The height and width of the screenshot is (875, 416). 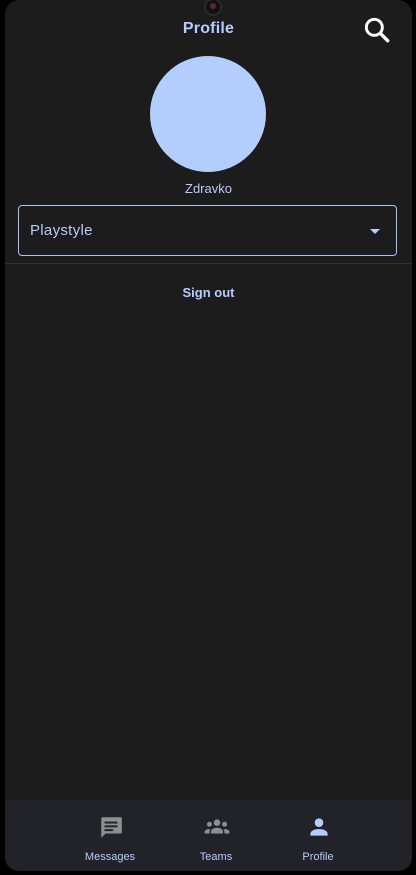 I want to click on sign-out-button: Sign out, so click(x=208, y=292).